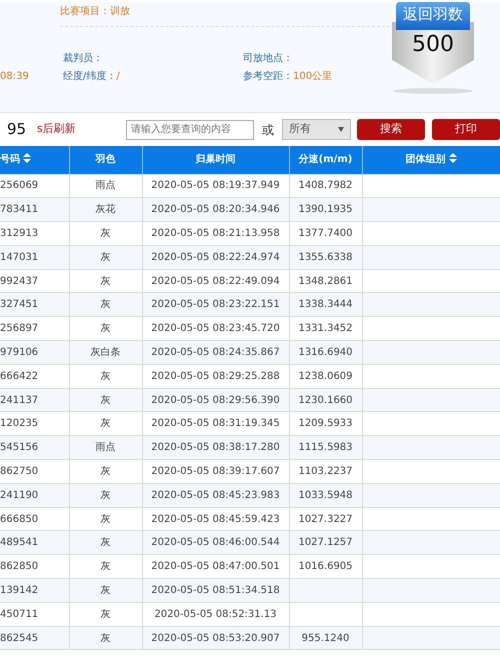 This screenshot has height=656, width=500. I want to click on refresh-label: s后刷新, so click(57, 129).